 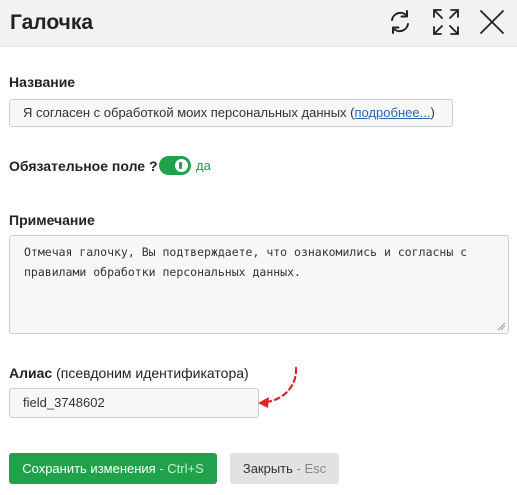 I want to click on toggle-knob, so click(x=181, y=165).